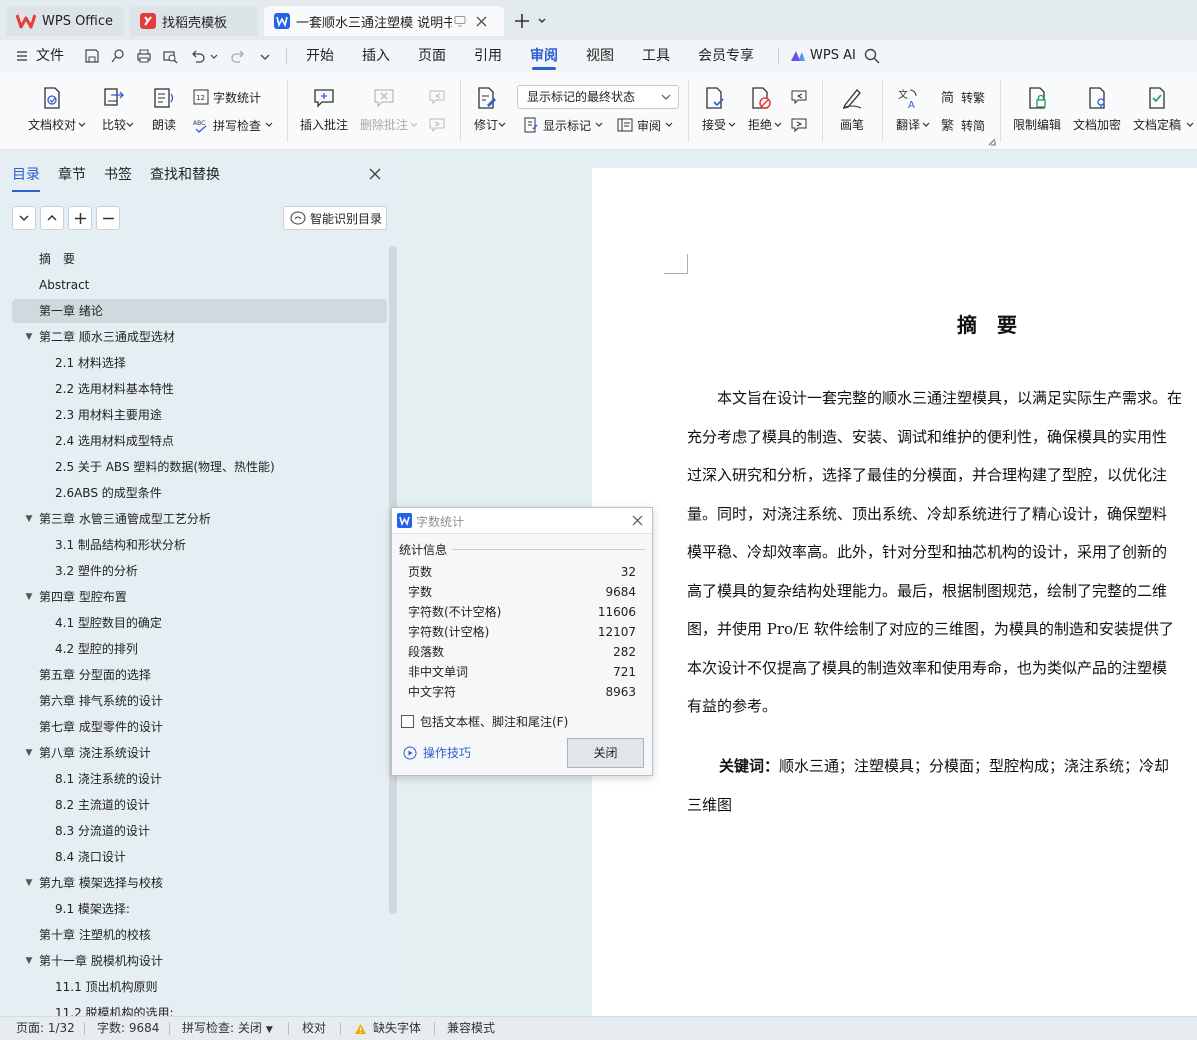 The image size is (1197, 1040). I want to click on read-aloud-button: 朗读, so click(164, 108).